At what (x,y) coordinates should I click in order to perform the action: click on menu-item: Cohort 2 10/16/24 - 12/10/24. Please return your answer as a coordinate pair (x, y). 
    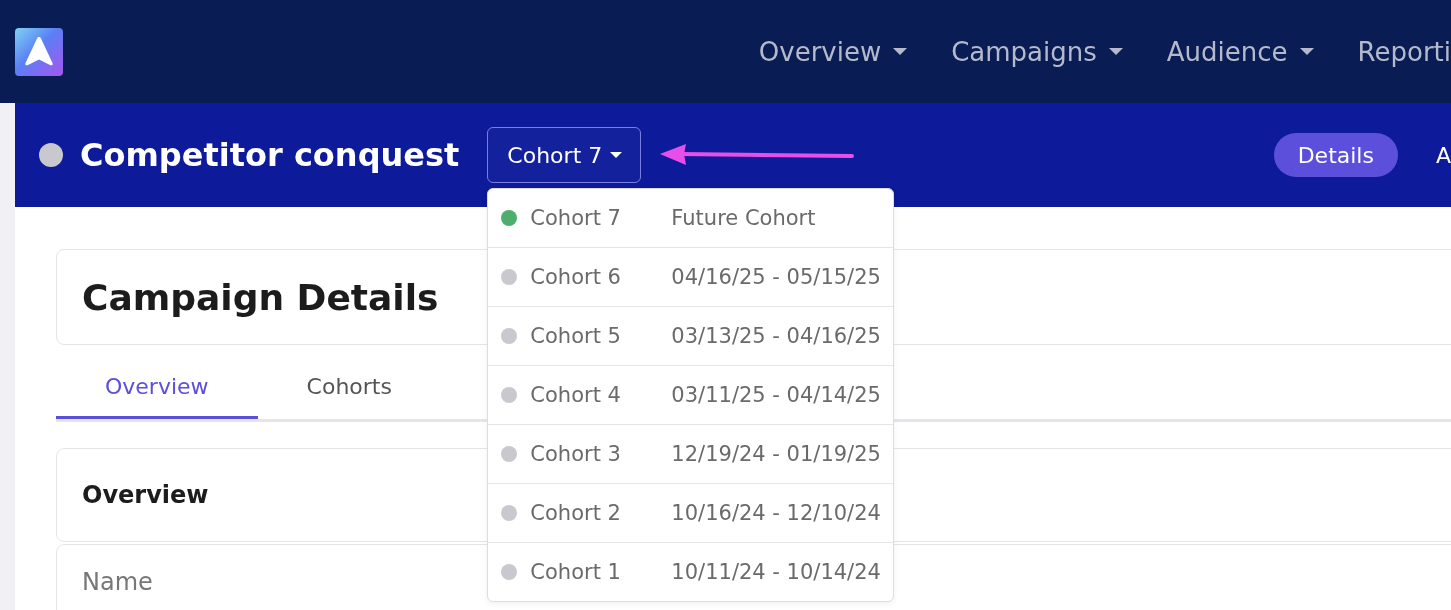
    Looking at the image, I should click on (691, 512).